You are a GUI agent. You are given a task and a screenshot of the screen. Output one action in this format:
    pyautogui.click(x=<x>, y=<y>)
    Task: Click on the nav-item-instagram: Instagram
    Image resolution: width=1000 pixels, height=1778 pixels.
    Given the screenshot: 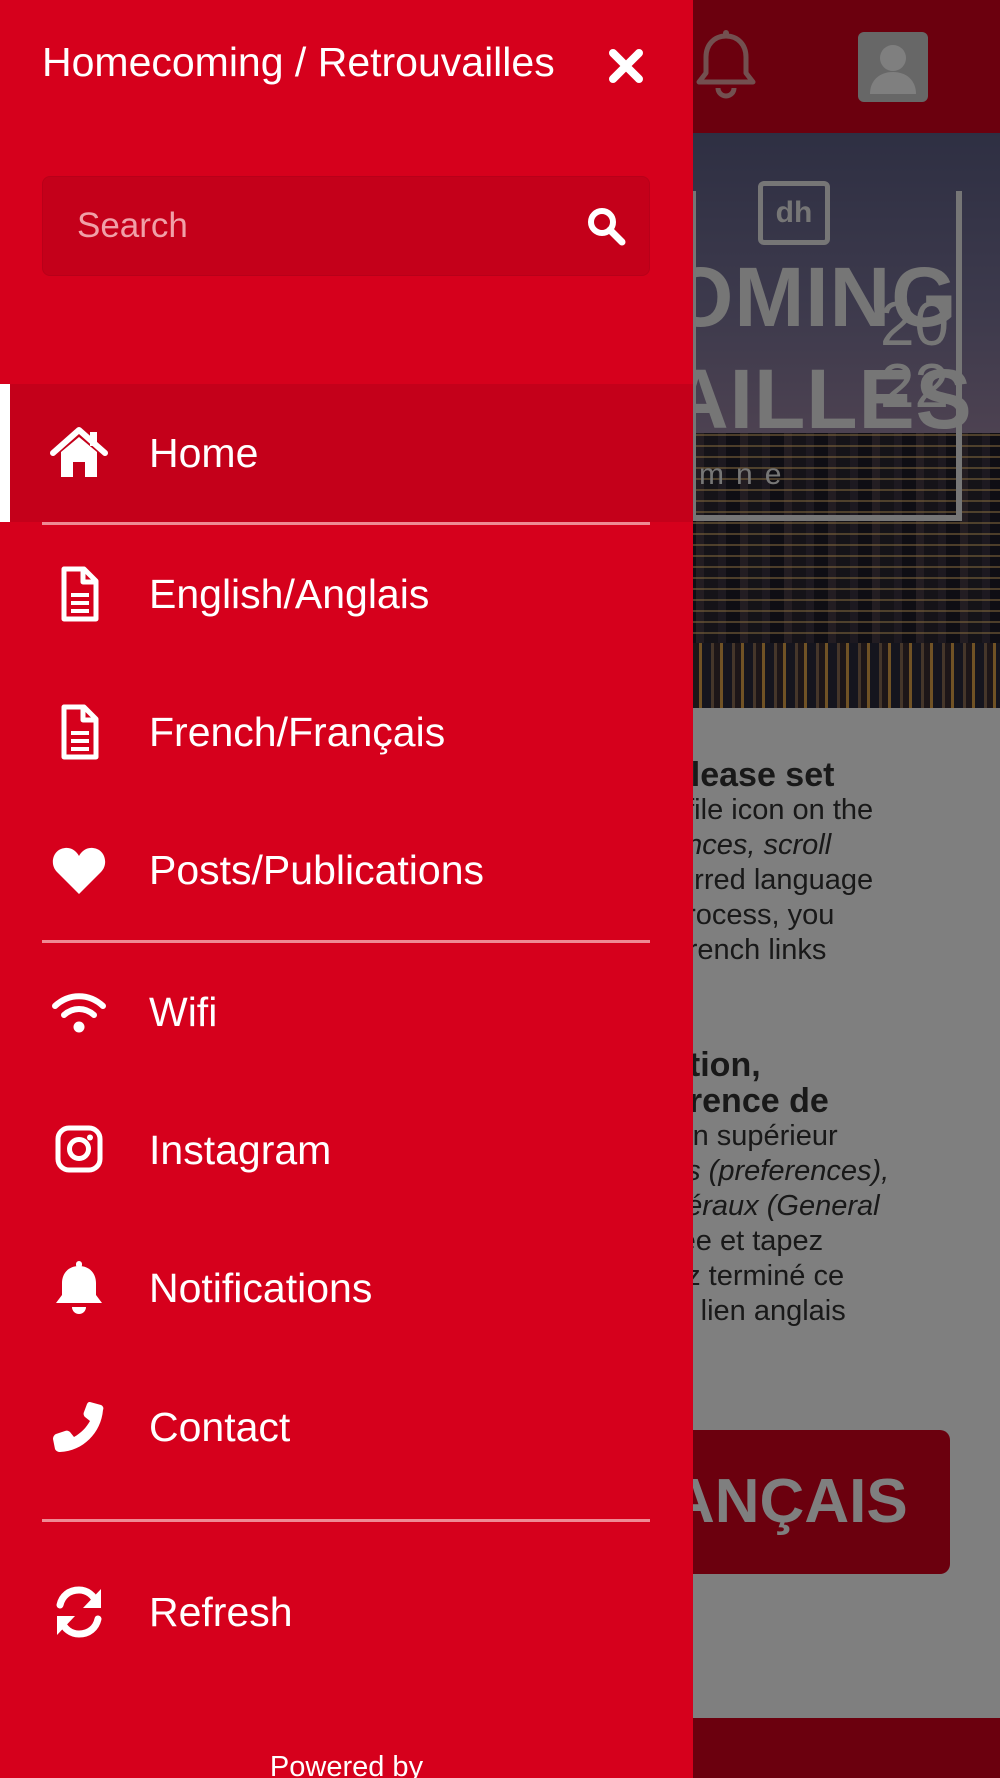 What is the action you would take?
    pyautogui.click(x=346, y=1150)
    